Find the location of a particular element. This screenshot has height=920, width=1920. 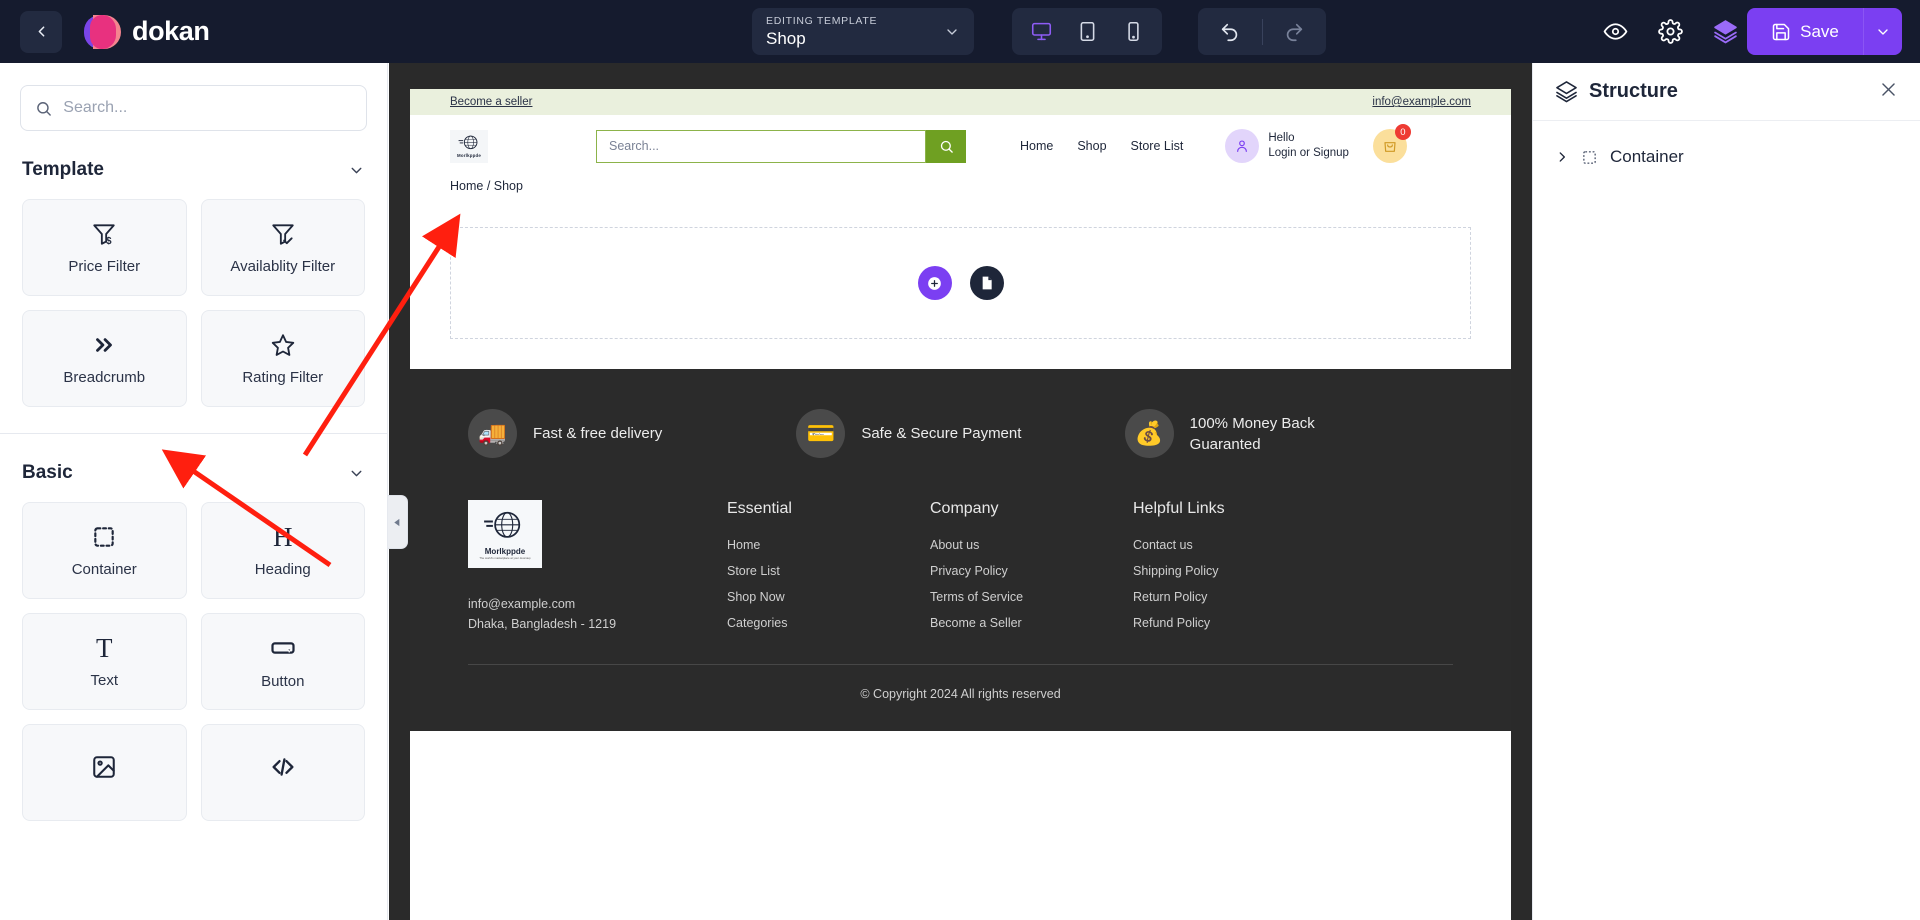

widget-button: Button is located at coordinates (282, 661).